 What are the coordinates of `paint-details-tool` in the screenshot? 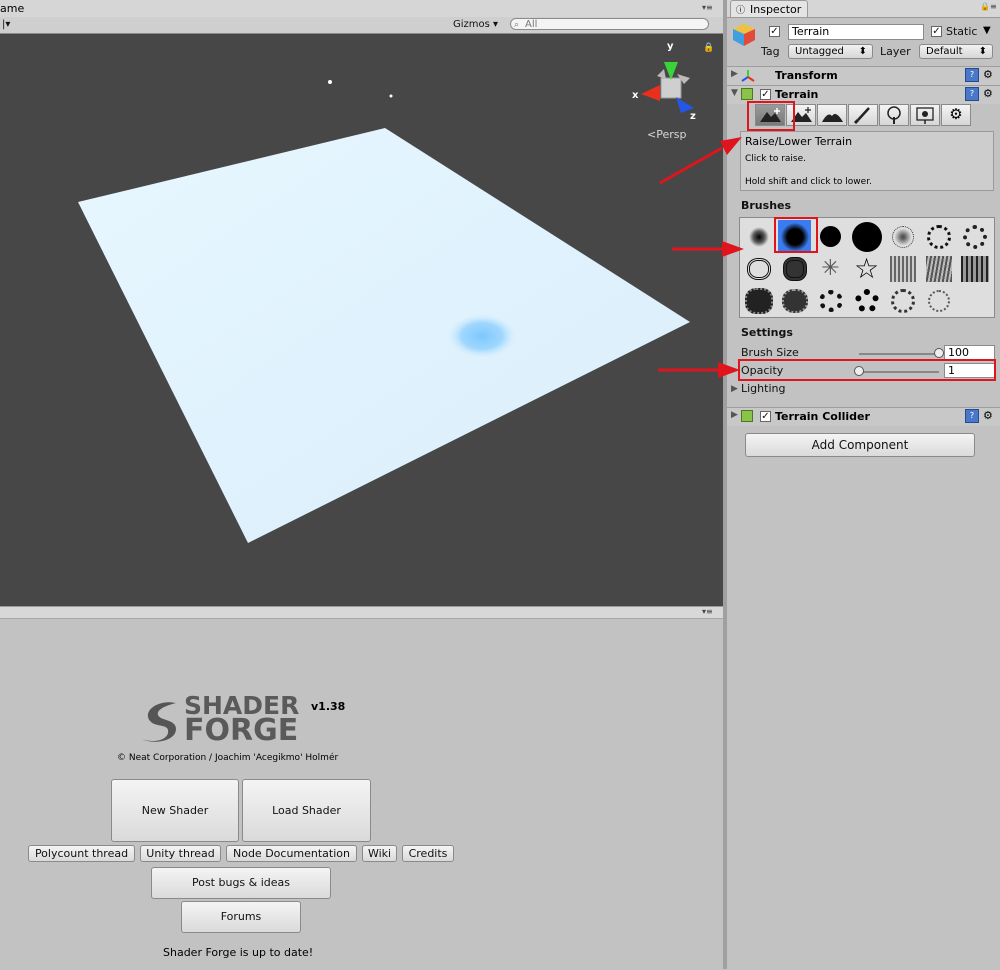 It's located at (925, 115).